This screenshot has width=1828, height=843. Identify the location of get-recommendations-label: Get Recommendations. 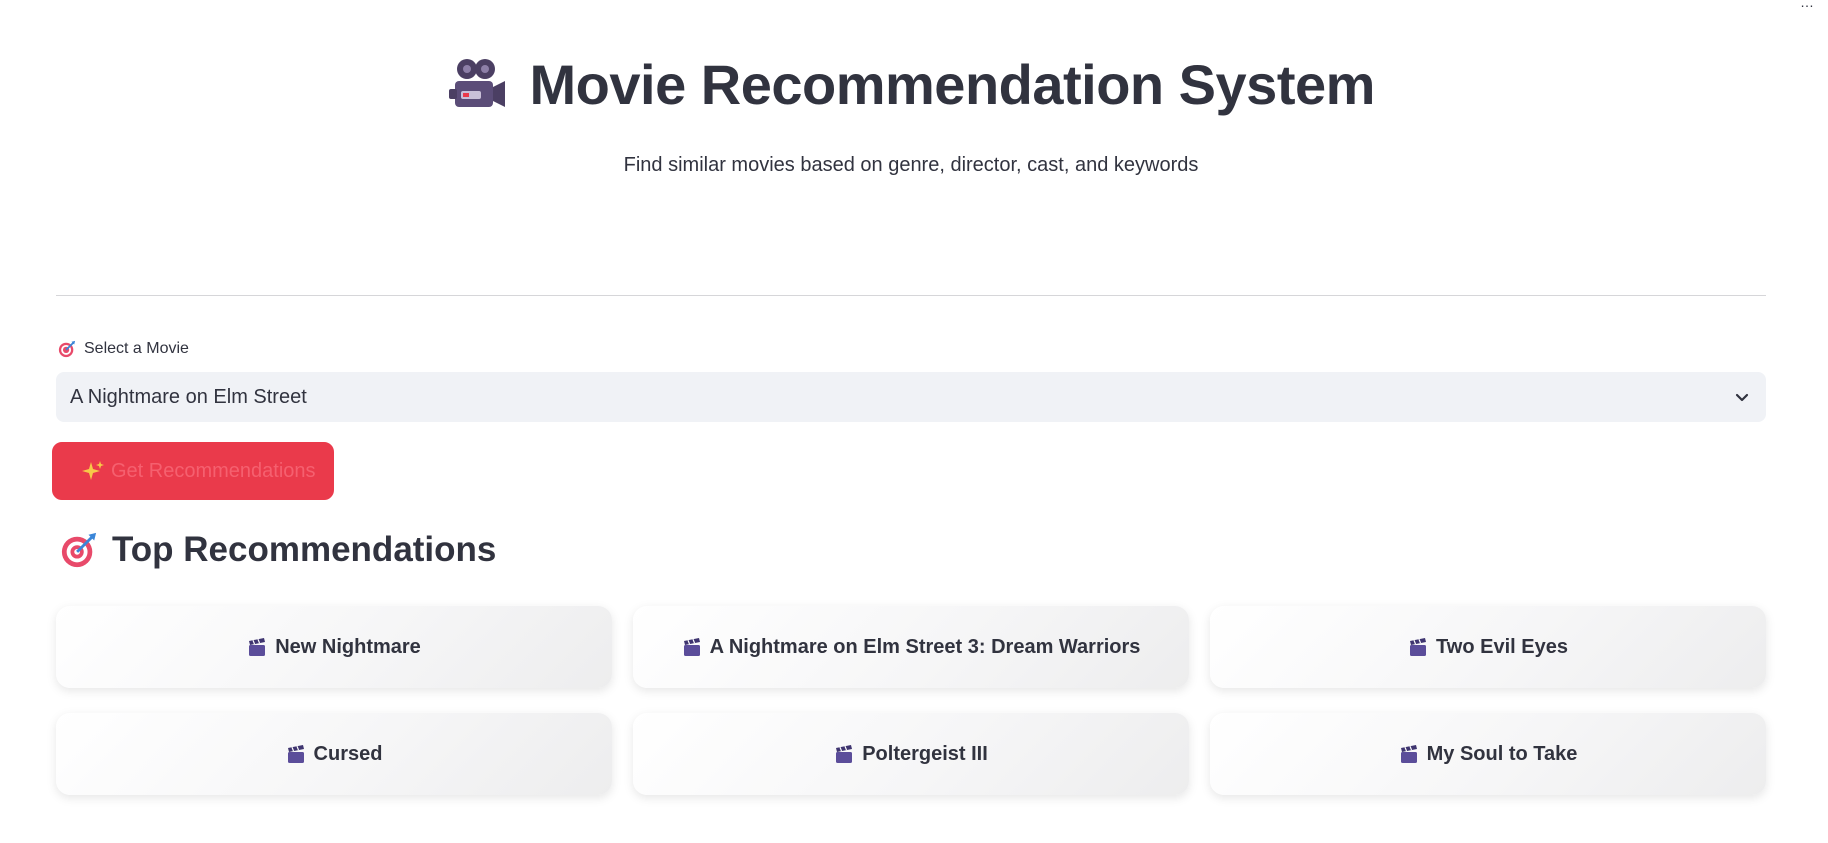
(213, 470).